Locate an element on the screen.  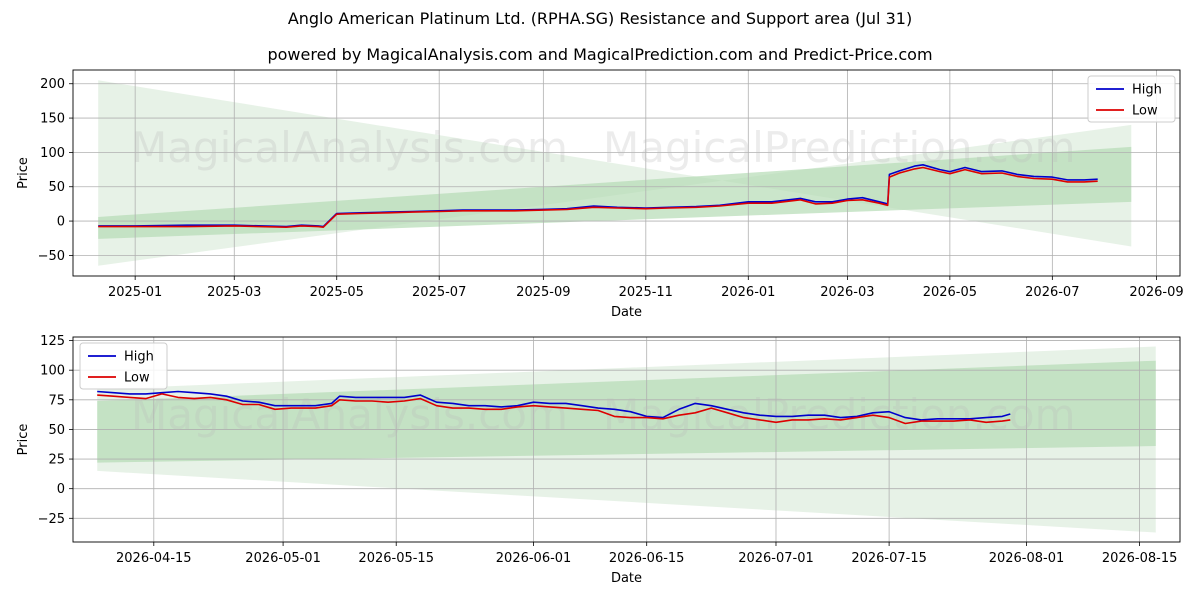
x-tick-label: 2026-03 is located at coordinates (847, 292).